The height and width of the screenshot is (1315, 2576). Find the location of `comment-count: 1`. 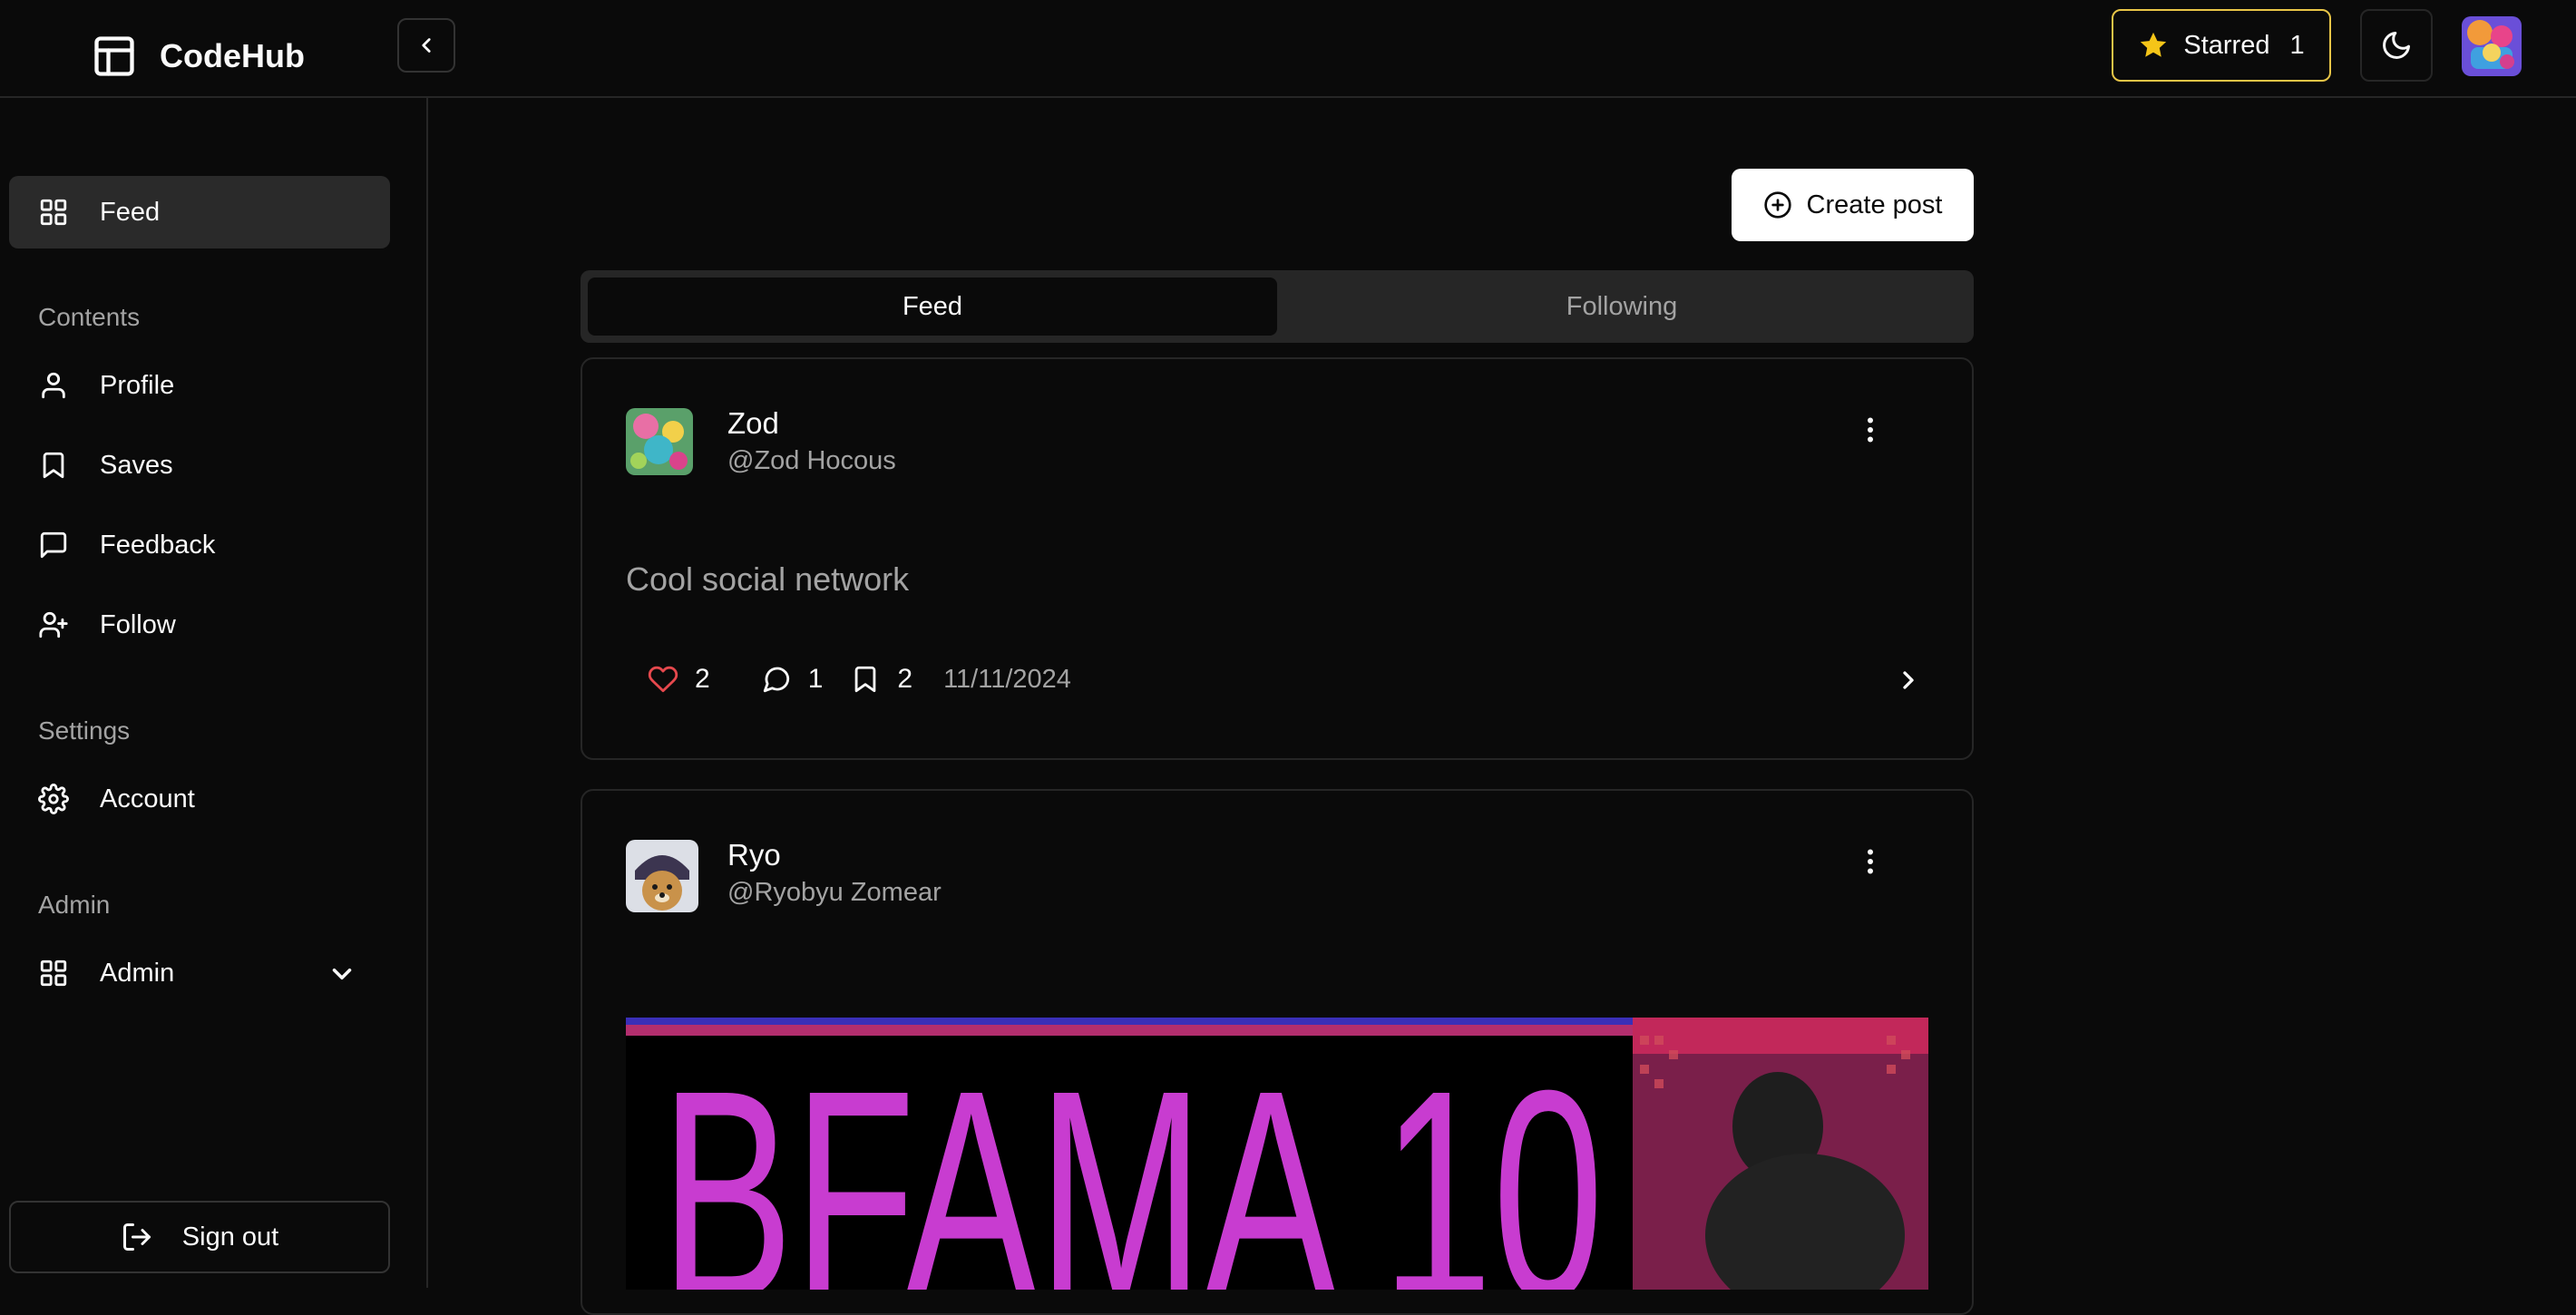

comment-count: 1 is located at coordinates (815, 679).